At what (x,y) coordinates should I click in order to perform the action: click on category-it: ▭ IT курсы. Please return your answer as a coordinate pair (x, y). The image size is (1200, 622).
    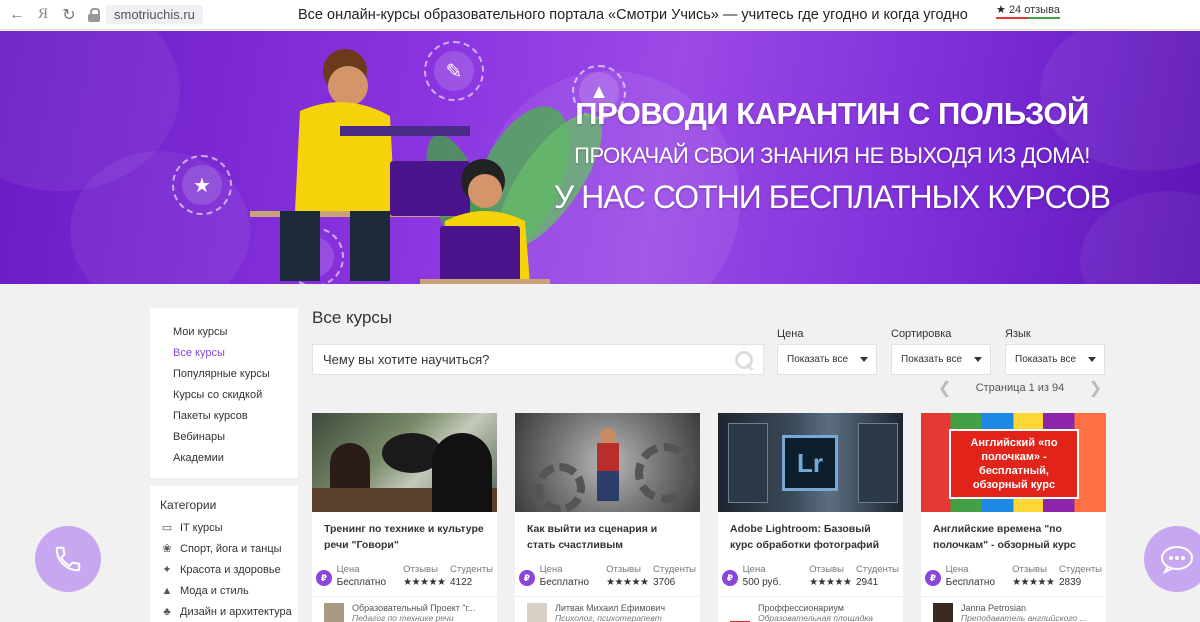
    Looking at the image, I should click on (229, 528).